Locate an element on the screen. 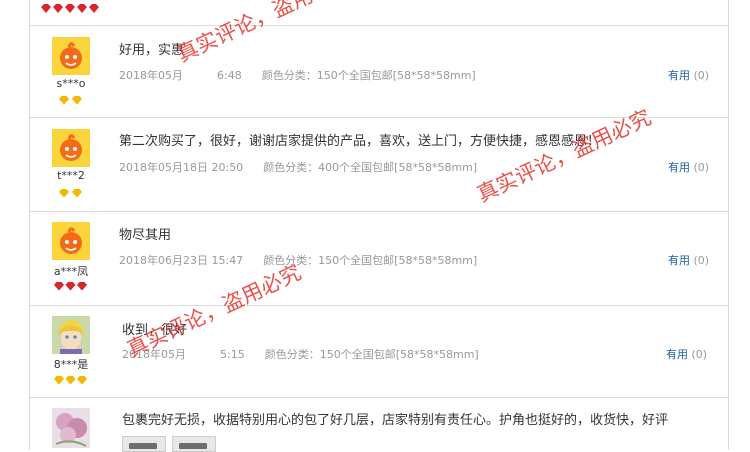 The width and height of the screenshot is (750, 452). review-text: 第二次购买了，很好，谢谢店家提供的产品，喜欢，送上门，方便快捷，感恩感恩！ is located at coordinates (360, 141).